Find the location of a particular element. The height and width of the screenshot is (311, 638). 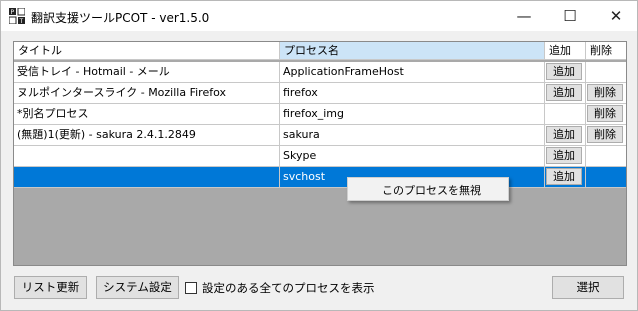

row-title-cell is located at coordinates (147, 156).